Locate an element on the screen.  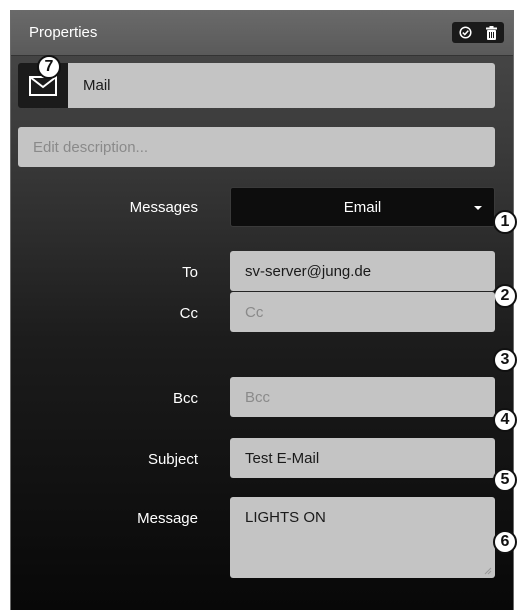
subject-field: Test E-Mail is located at coordinates (362, 458).